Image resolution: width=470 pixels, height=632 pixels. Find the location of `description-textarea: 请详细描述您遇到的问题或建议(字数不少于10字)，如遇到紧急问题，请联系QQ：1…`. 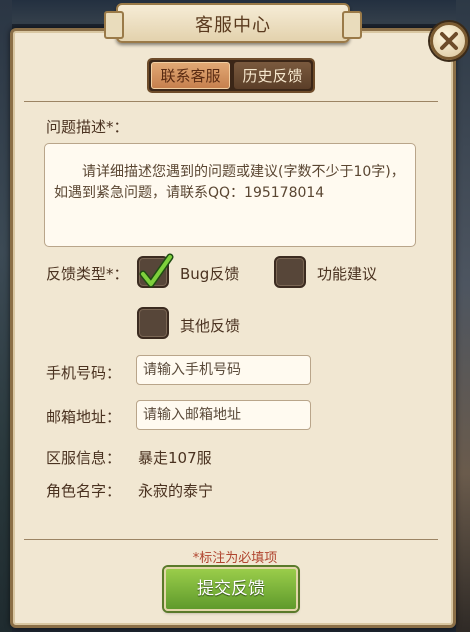

description-textarea: 请详细描述您遇到的问题或建议(字数不少于10字)，如遇到紧急问题，请联系QQ：1… is located at coordinates (230, 195).